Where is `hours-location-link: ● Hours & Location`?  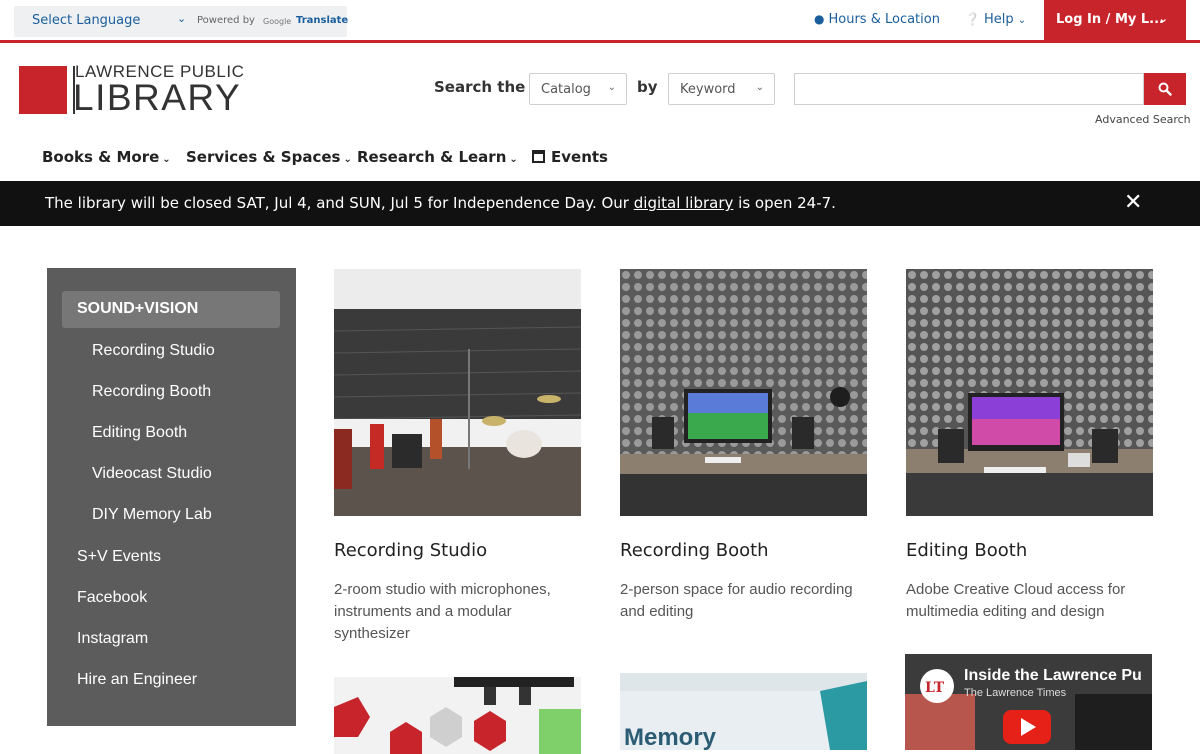 hours-location-link: ● Hours & Location is located at coordinates (877, 19).